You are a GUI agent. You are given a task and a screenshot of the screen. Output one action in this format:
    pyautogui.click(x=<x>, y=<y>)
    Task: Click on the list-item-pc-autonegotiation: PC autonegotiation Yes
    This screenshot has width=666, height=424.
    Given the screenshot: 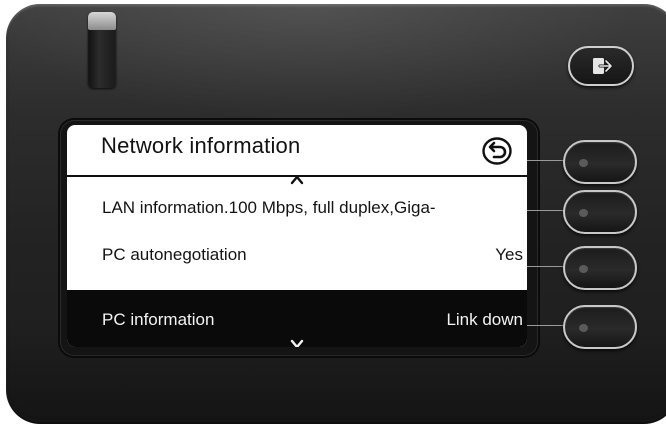 What is the action you would take?
    pyautogui.click(x=297, y=255)
    